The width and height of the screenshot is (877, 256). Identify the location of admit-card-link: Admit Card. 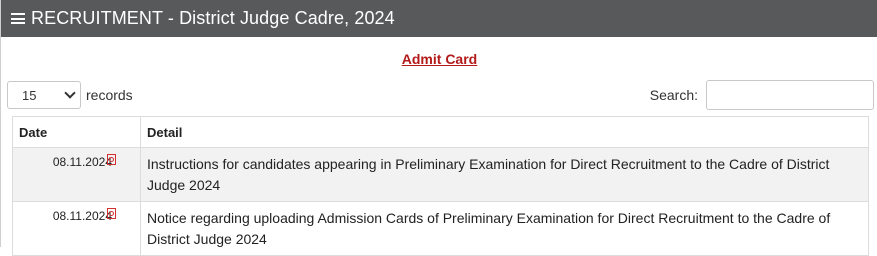
(439, 59).